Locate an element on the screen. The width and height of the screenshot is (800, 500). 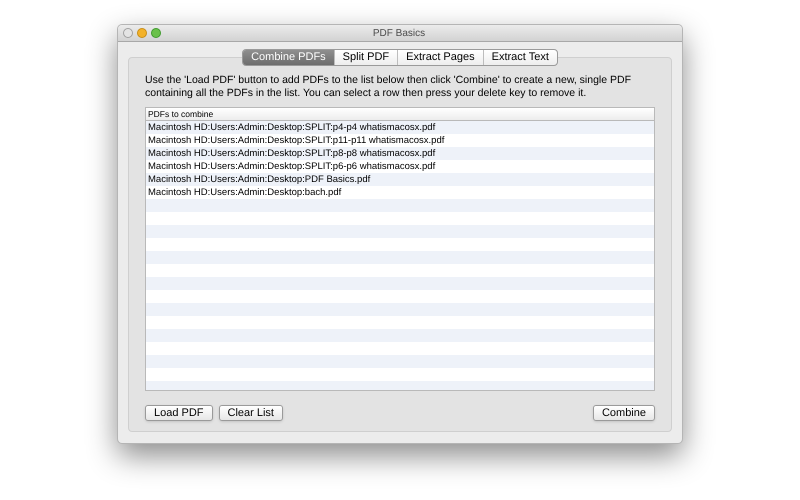
file-path: Macintosh HD:Users:Admin:Desktop:SPLIT:p4-p4 whatismacosx.pdf is located at coordinates (400, 127).